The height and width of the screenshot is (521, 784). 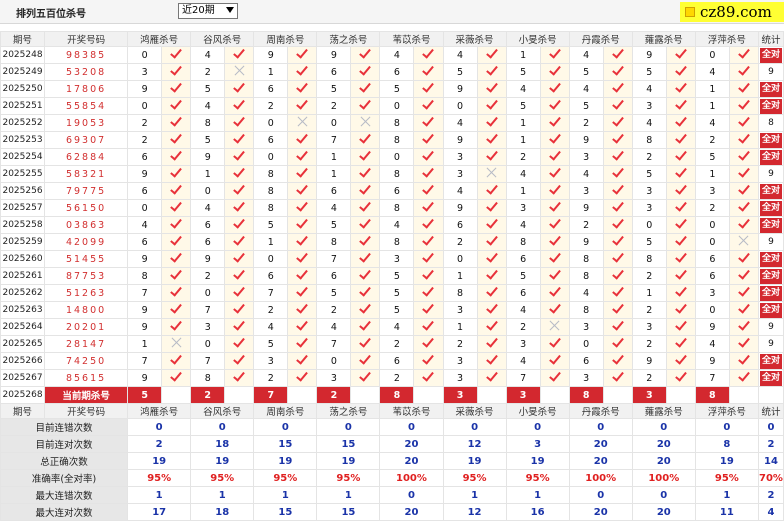 I want to click on kill-value: 9, so click(x=145, y=327).